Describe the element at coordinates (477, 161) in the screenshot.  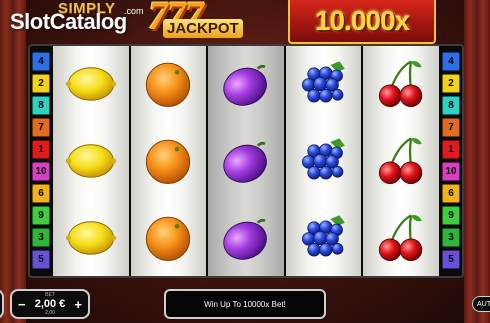
I see `curtain-right` at that location.